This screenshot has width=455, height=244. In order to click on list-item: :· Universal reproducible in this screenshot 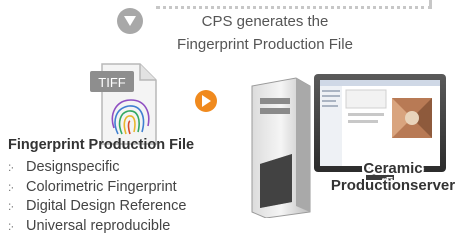, I will do `click(97, 227)`.